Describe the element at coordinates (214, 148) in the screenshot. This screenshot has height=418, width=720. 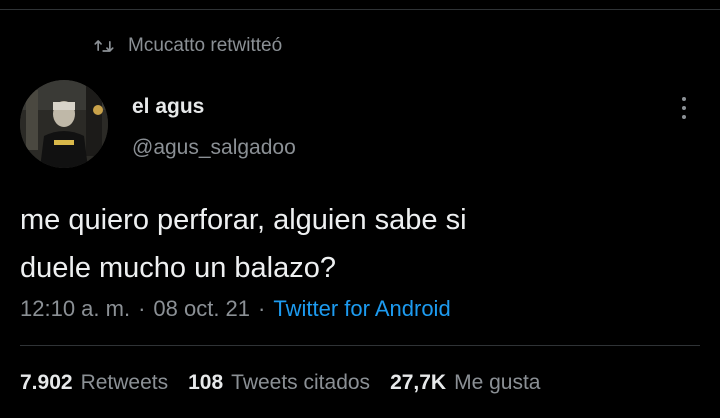
I see `author-handle: @agus_salgadoo` at that location.